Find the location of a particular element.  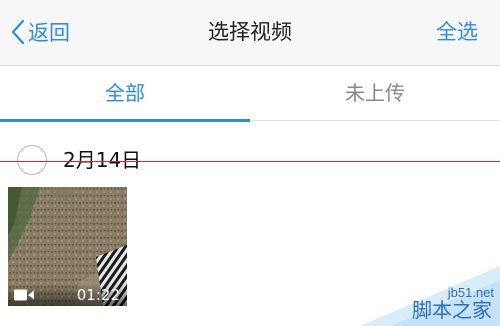

video-thumbnail: 01:22 is located at coordinates (67, 246).